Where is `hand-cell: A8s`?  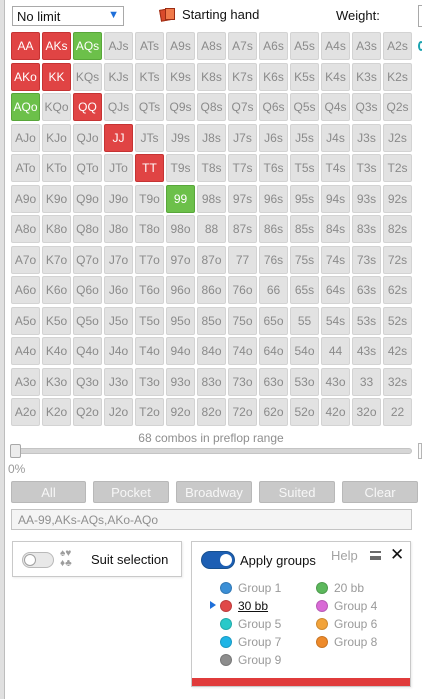
hand-cell: A8s is located at coordinates (211, 46).